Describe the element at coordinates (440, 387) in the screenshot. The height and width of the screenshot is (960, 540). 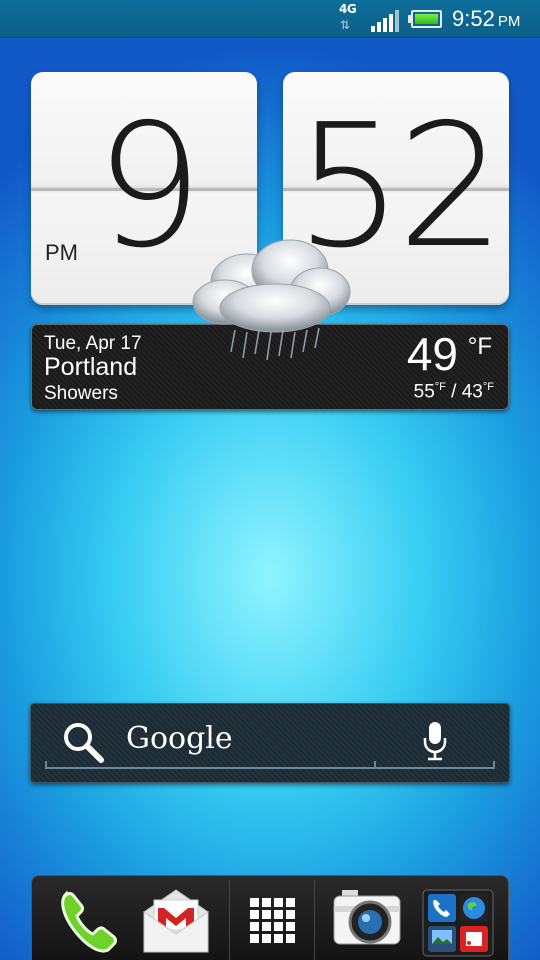
I see `weather-high-unit: °F` at that location.